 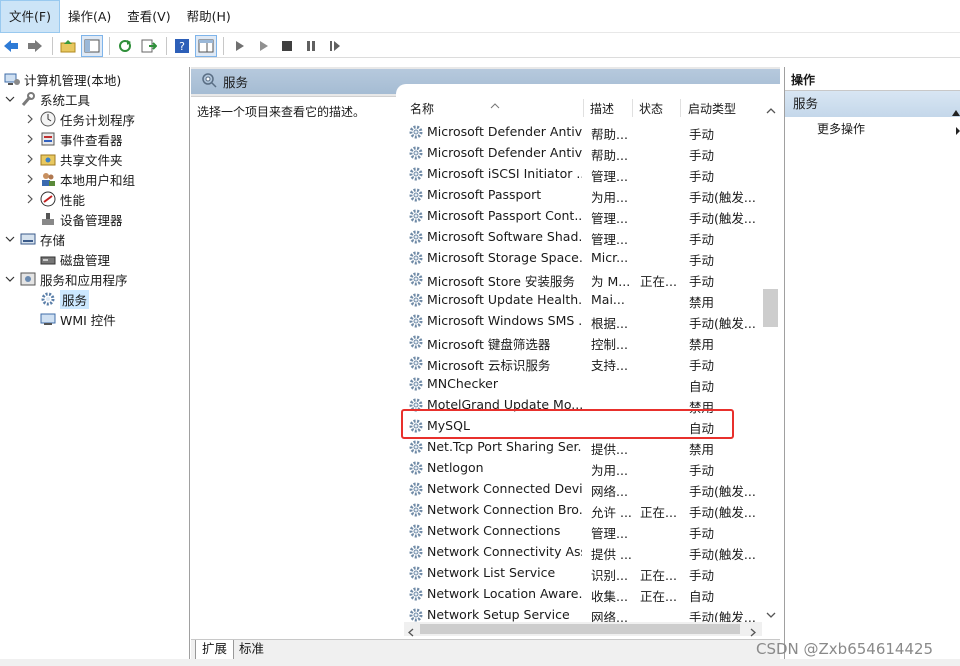 What do you see at coordinates (753, 632) in the screenshot?
I see `scroll-right-icon` at bounding box center [753, 632].